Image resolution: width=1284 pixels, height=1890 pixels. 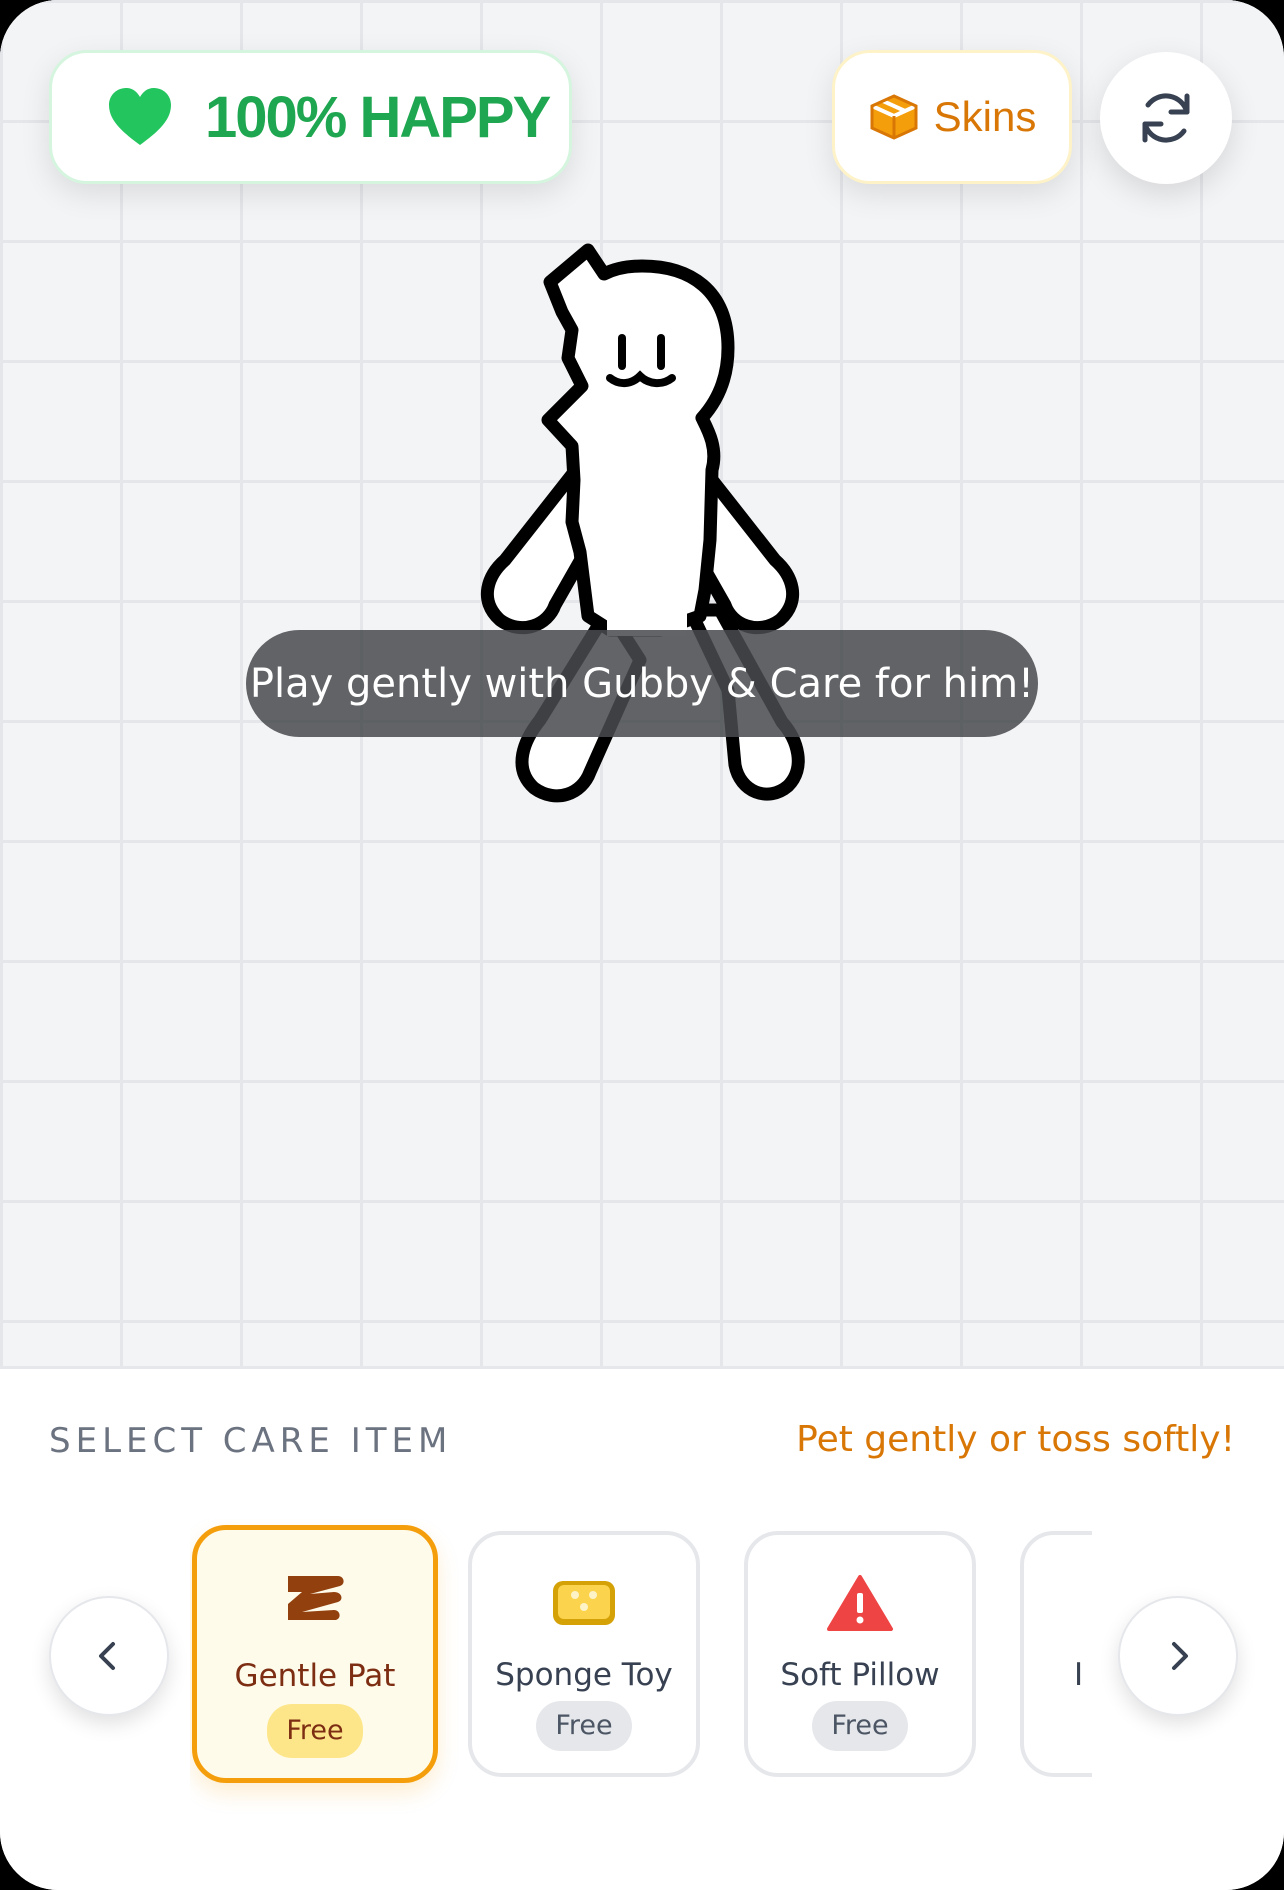 I want to click on chevron-left-icon, so click(x=107, y=1656).